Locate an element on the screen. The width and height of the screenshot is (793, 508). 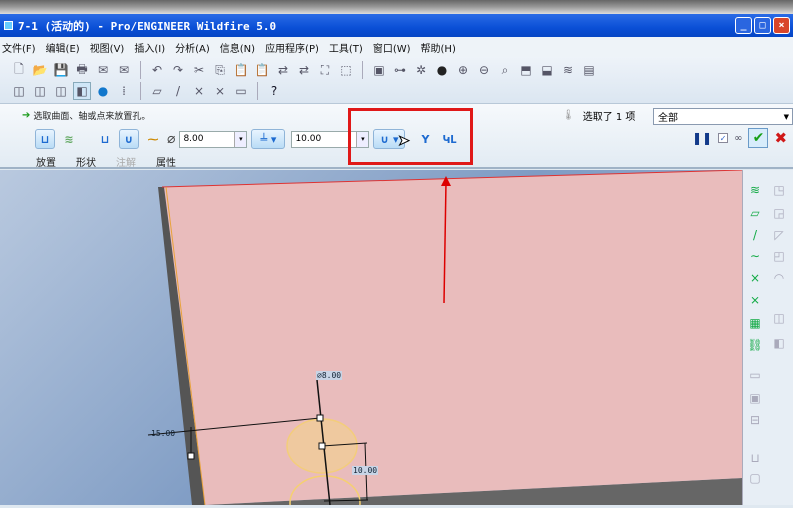
highlight-box is located at coordinates (410, 136).